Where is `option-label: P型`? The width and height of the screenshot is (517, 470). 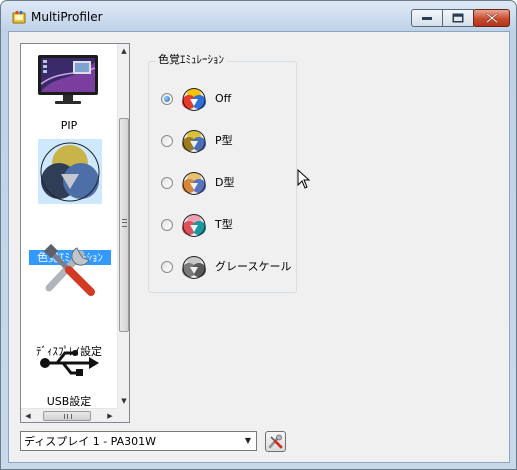
option-label: P型 is located at coordinates (224, 140).